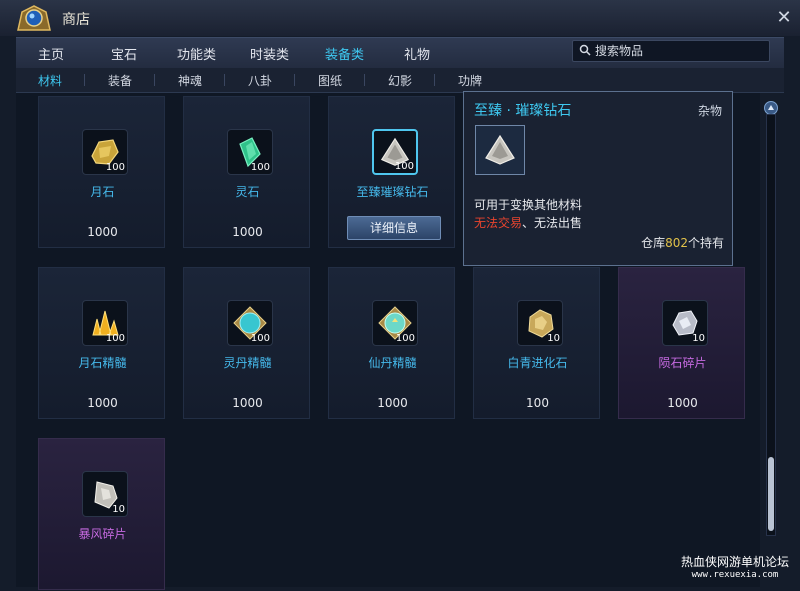  Describe the element at coordinates (734, 562) in the screenshot. I see `watermark-text: 热血侠网游单机论坛` at that location.